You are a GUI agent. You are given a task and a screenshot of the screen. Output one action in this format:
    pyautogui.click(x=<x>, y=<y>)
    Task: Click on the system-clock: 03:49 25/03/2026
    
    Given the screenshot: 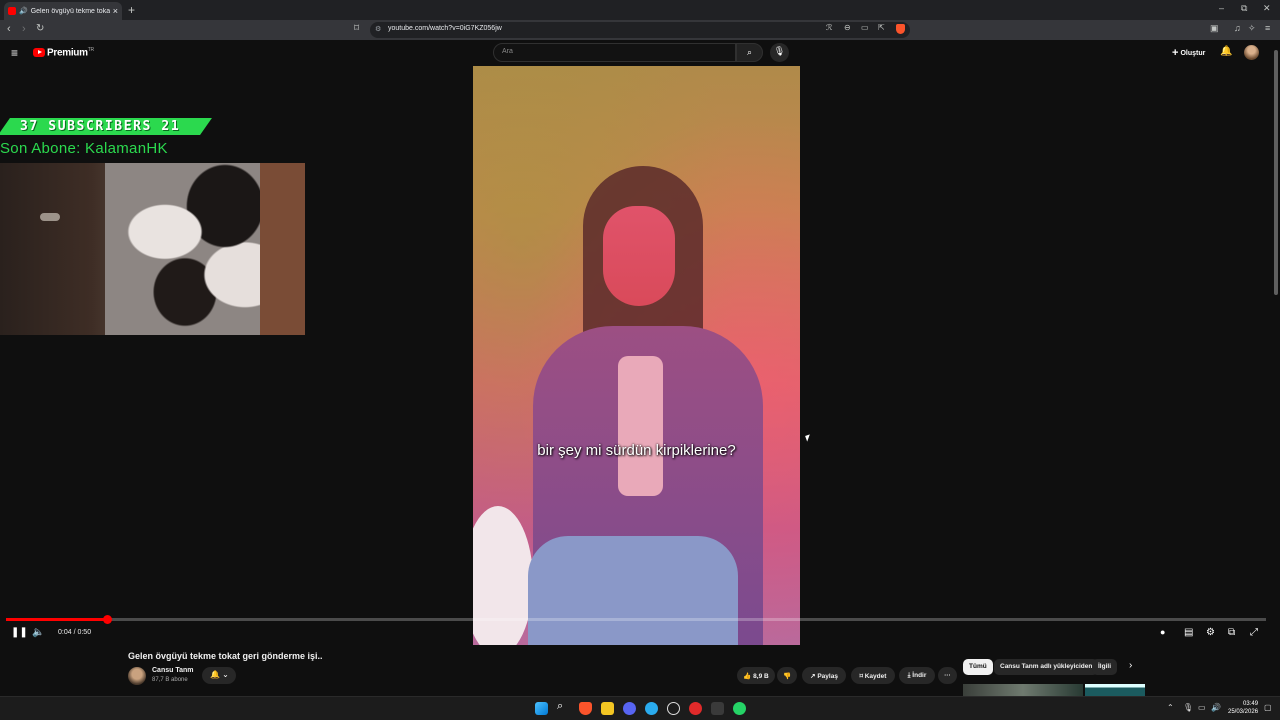 What is the action you would take?
    pyautogui.click(x=1243, y=708)
    